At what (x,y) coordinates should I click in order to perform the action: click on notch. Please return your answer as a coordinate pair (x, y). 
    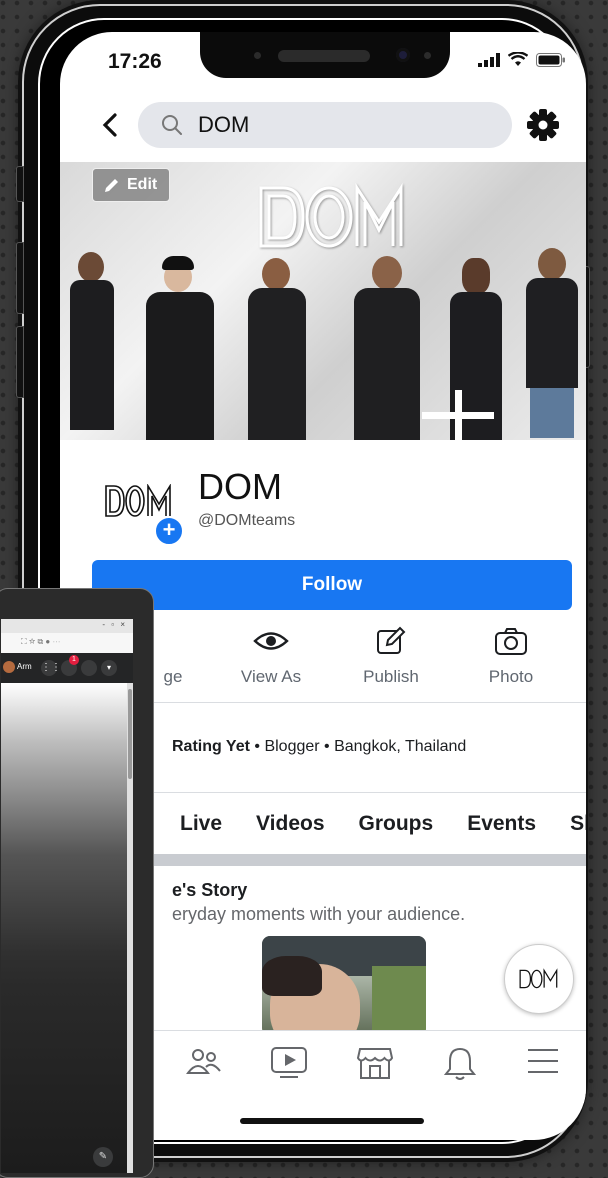
    Looking at the image, I should click on (325, 55).